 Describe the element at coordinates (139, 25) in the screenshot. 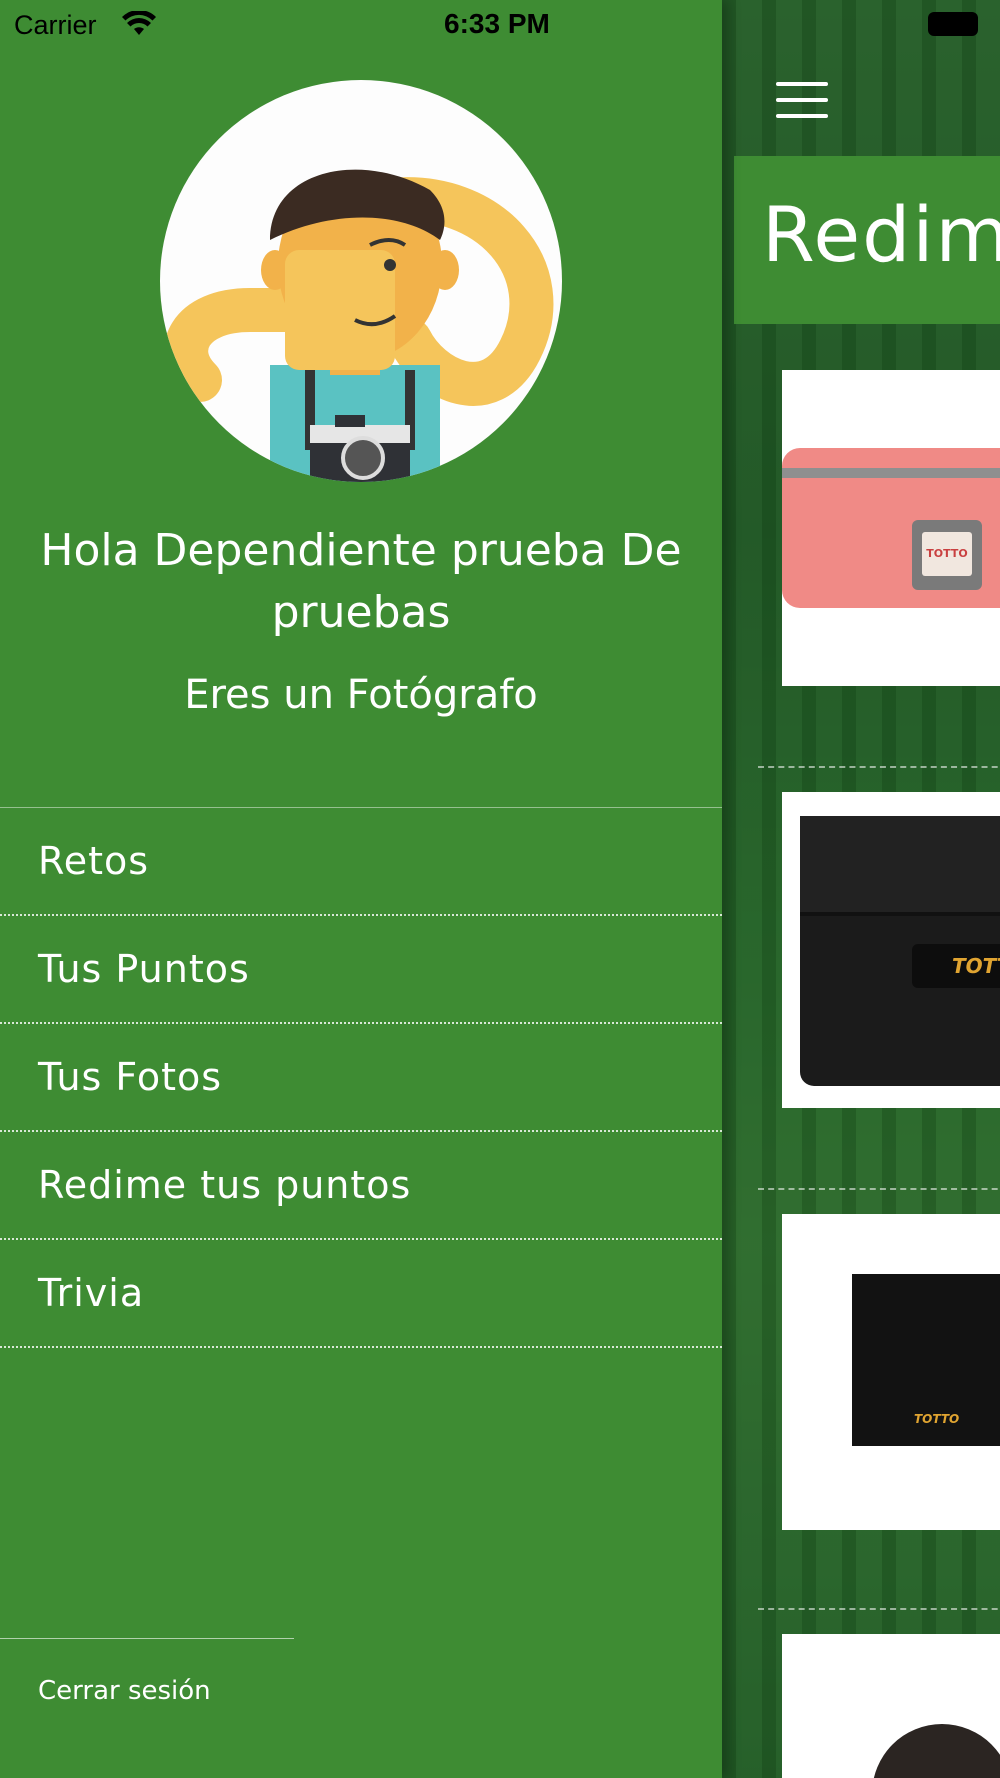

I see `wifi-icon` at that location.